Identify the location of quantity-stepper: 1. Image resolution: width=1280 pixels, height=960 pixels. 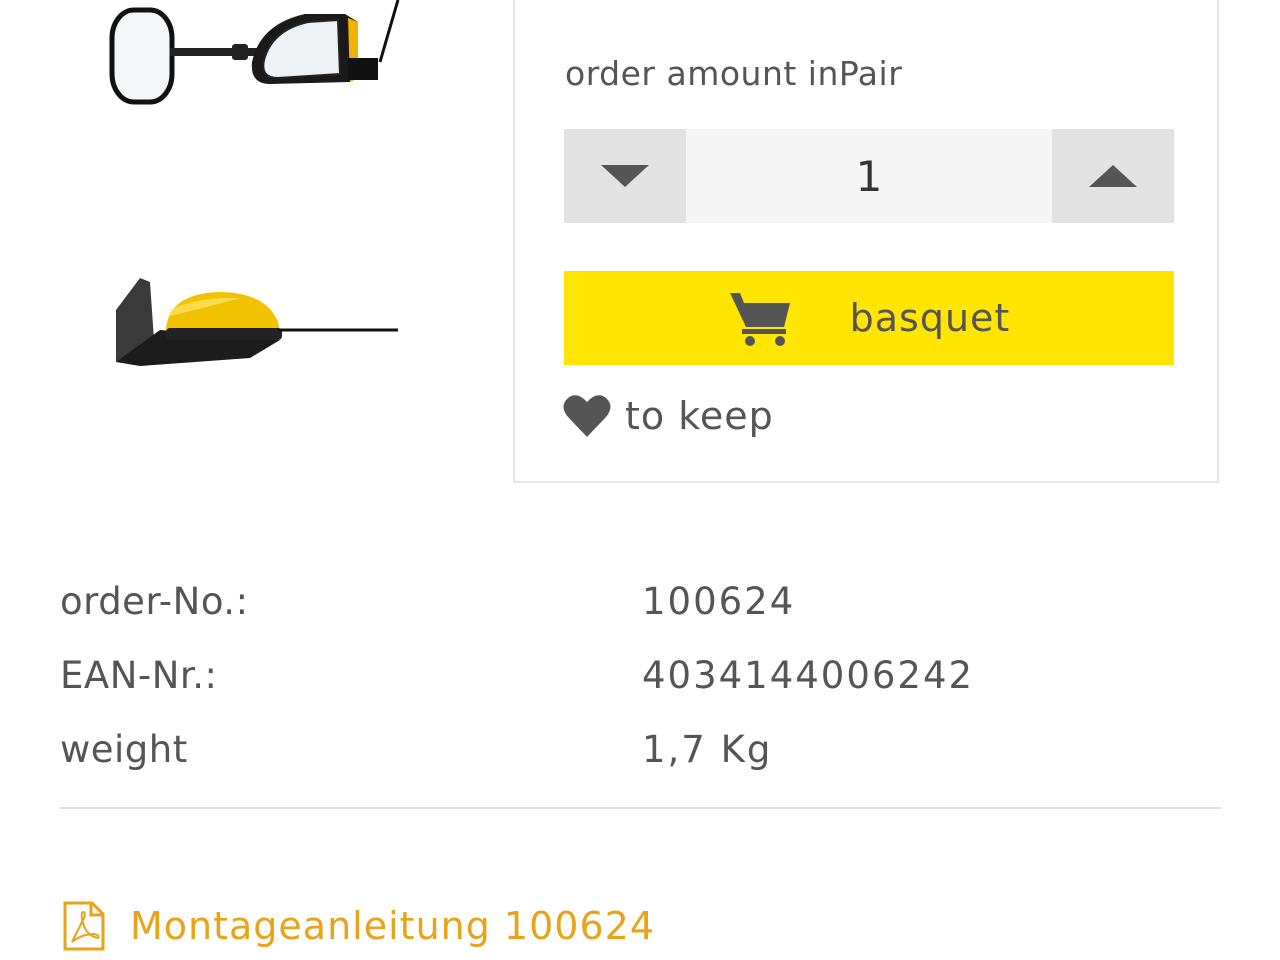
(869, 176).